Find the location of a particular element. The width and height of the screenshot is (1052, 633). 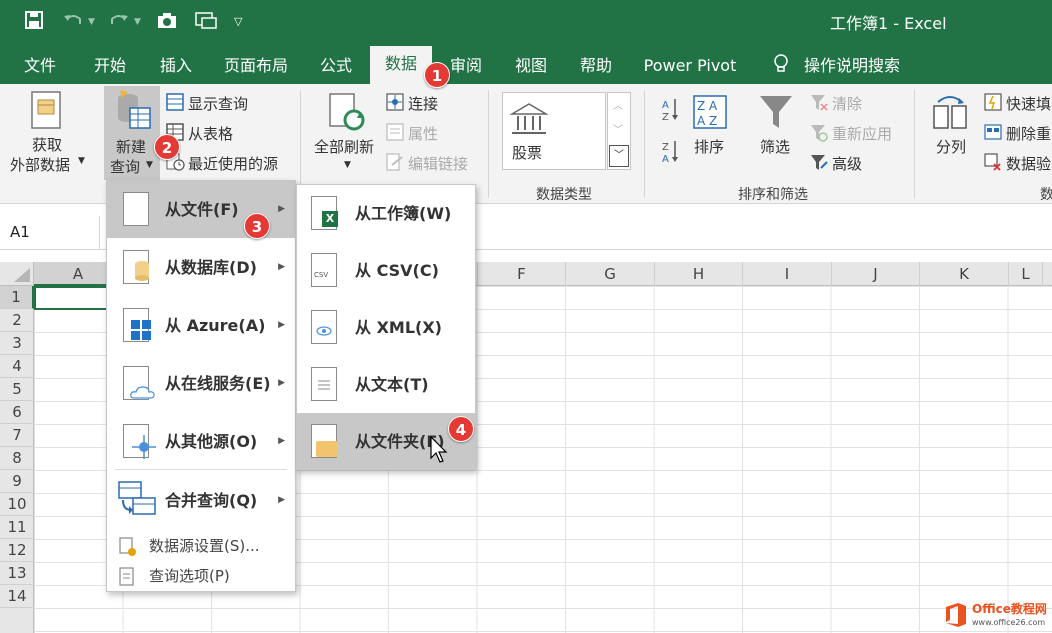

customize-qat-icon: ▽ is located at coordinates (238, 22).